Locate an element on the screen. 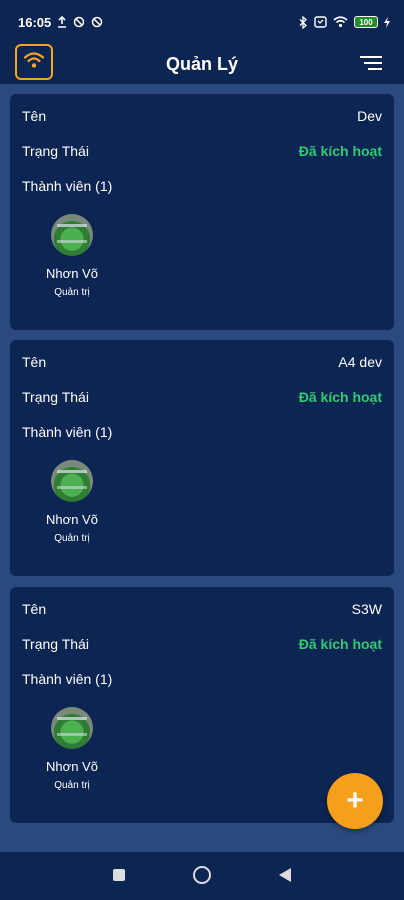  bluetooth-icon is located at coordinates (303, 22).